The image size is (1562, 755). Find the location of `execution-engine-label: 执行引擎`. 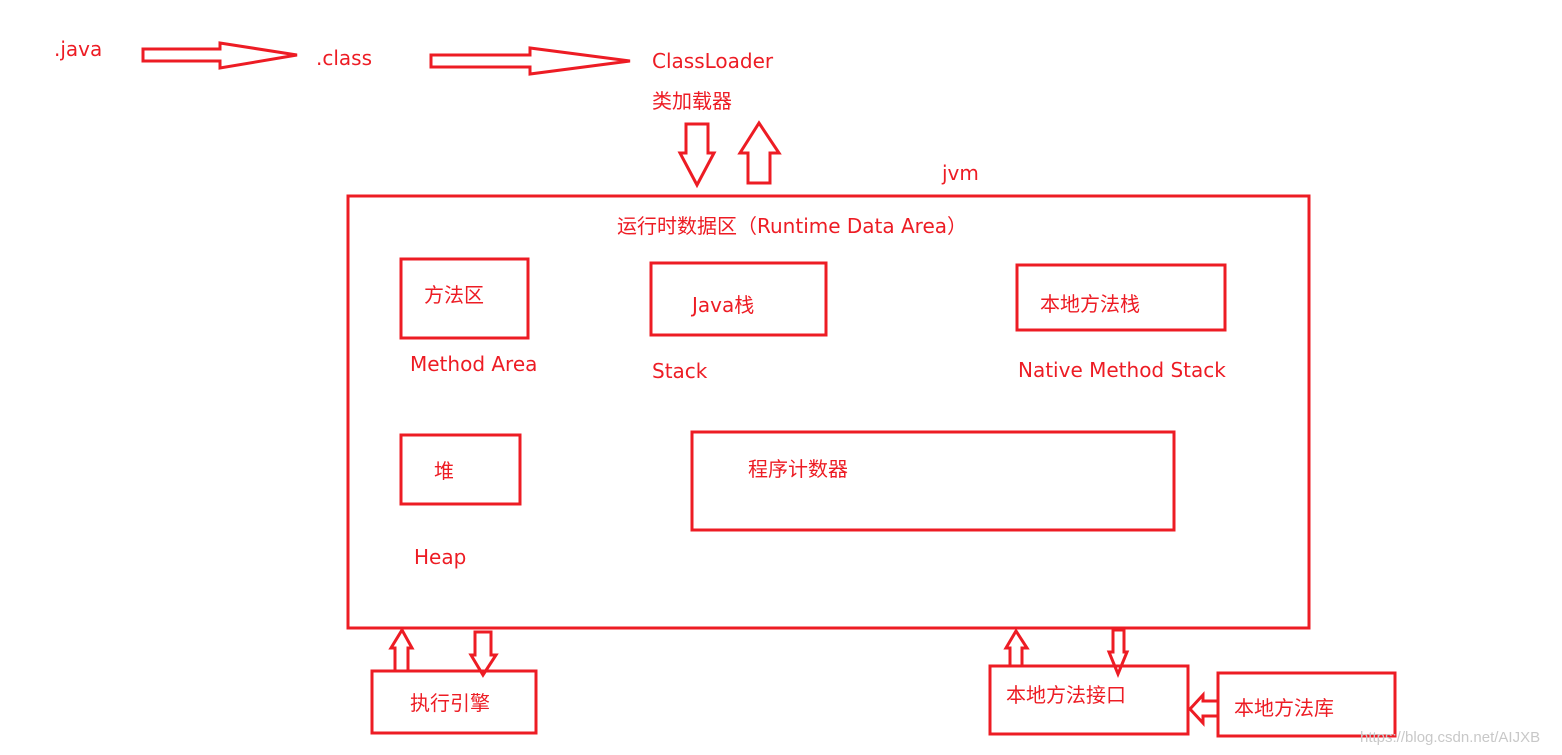

execution-engine-label: 执行引擎 is located at coordinates (450, 703).